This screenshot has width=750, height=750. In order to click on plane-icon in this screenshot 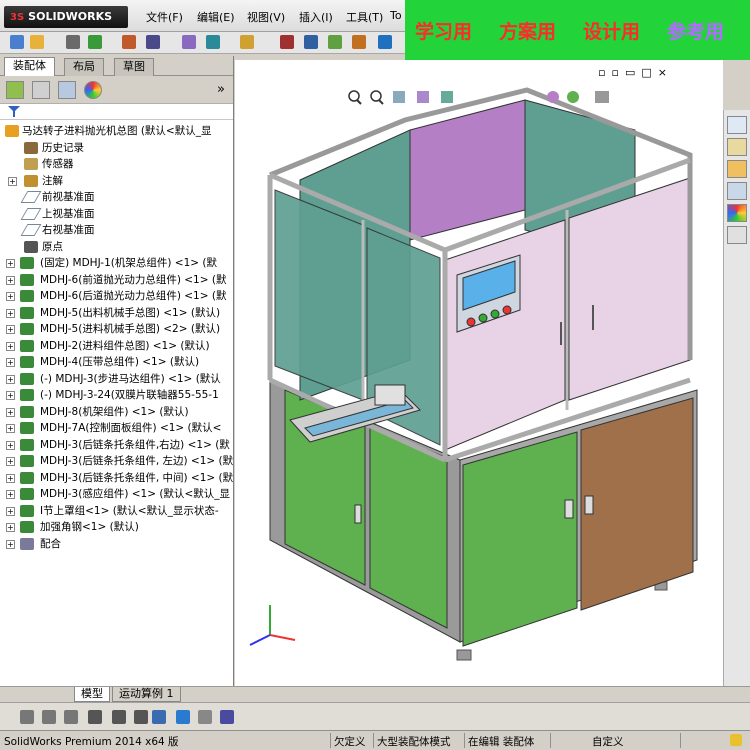, I will do `click(31, 230)`.